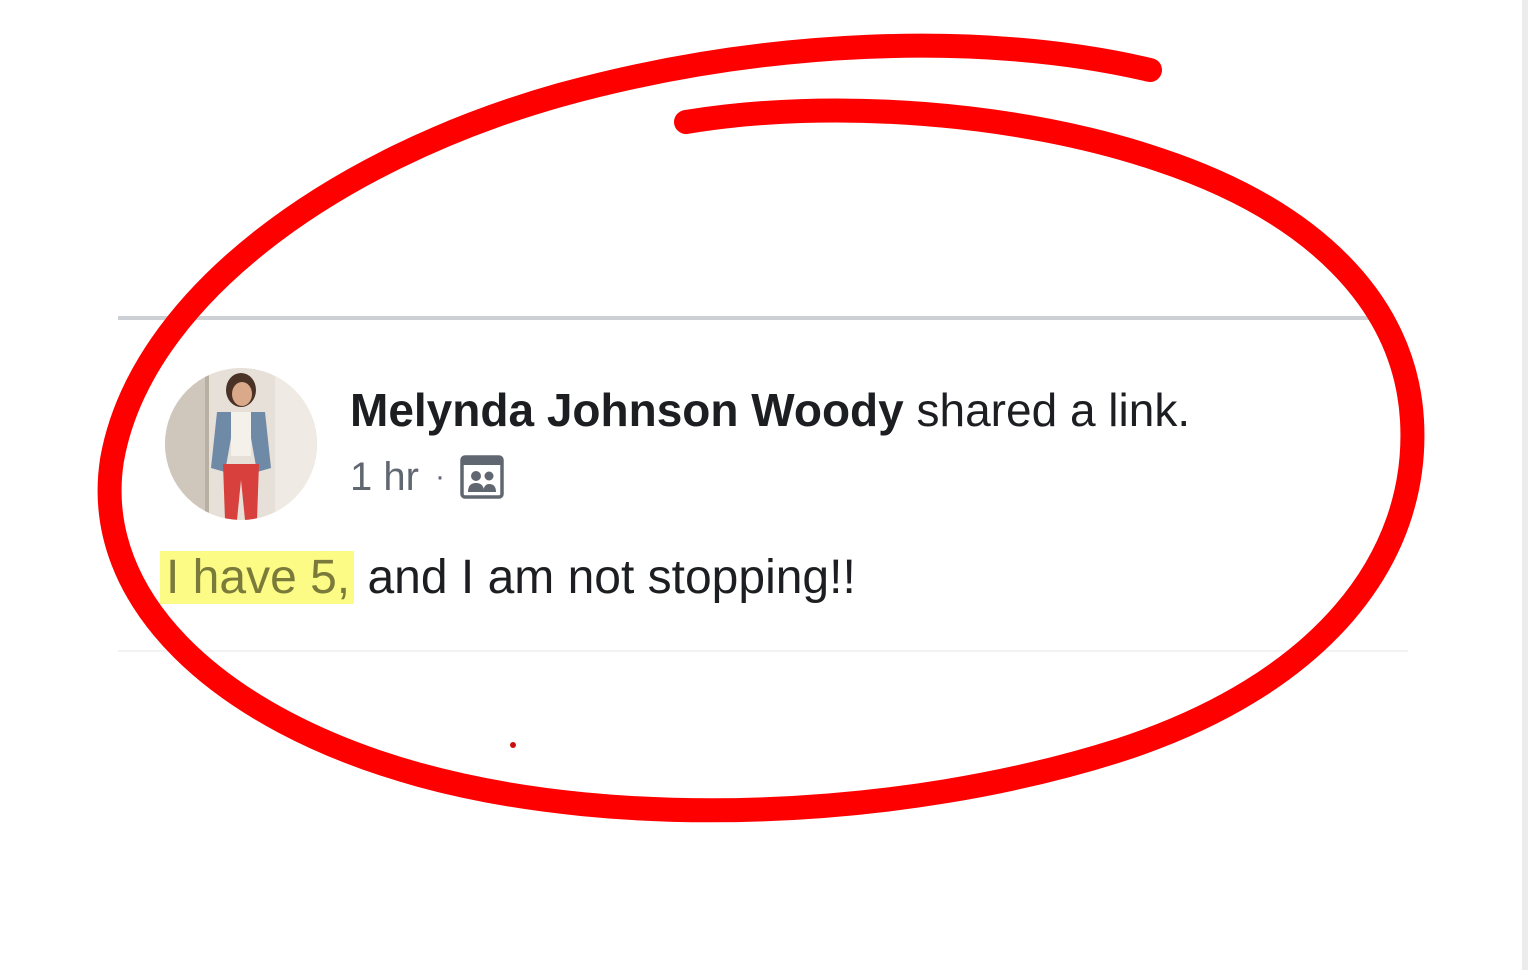 The width and height of the screenshot is (1528, 970). I want to click on group-members-icon, so click(482, 477).